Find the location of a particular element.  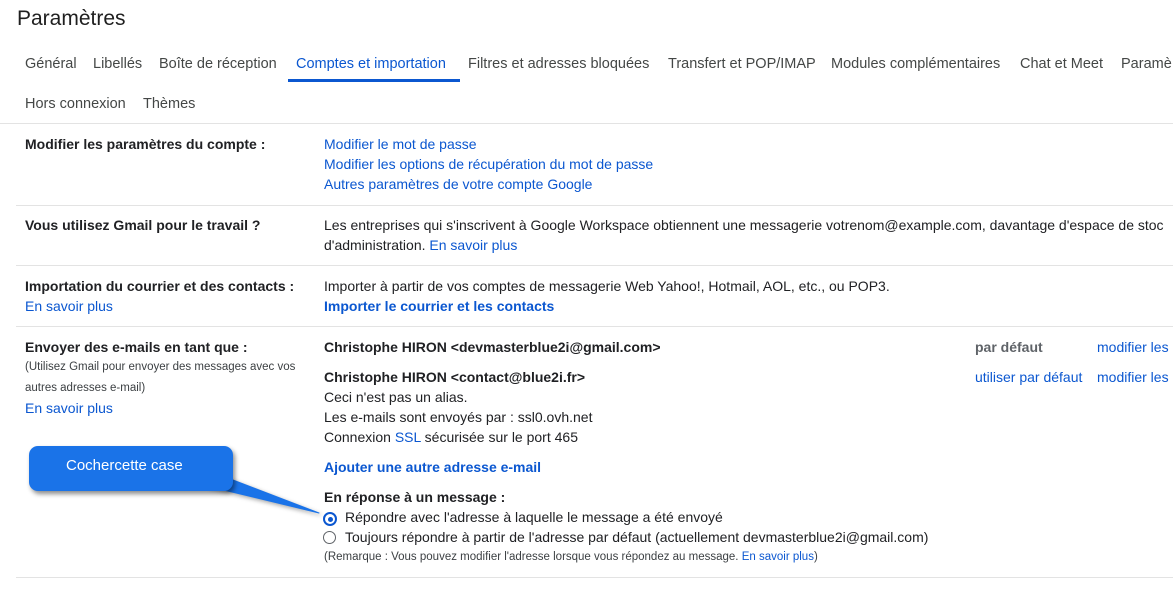

annotation-arrow-icon is located at coordinates (263, 492).